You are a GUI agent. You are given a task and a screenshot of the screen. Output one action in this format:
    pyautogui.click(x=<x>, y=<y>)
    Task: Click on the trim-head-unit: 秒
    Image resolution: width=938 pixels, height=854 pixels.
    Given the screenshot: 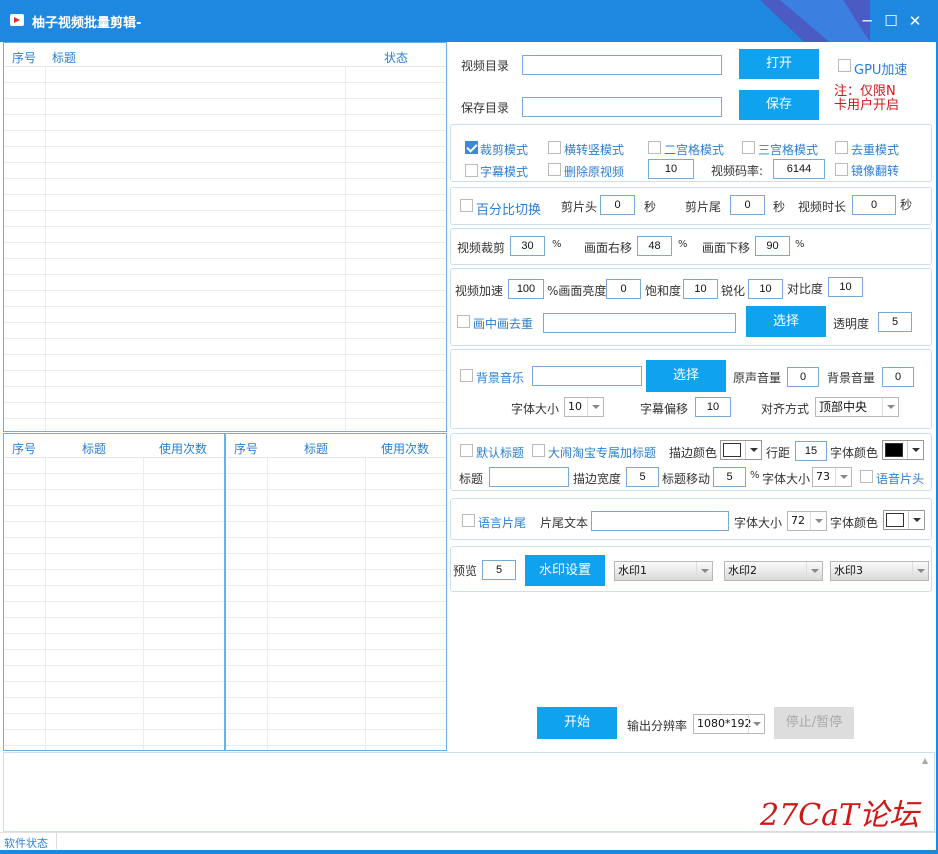 What is the action you would take?
    pyautogui.click(x=650, y=207)
    